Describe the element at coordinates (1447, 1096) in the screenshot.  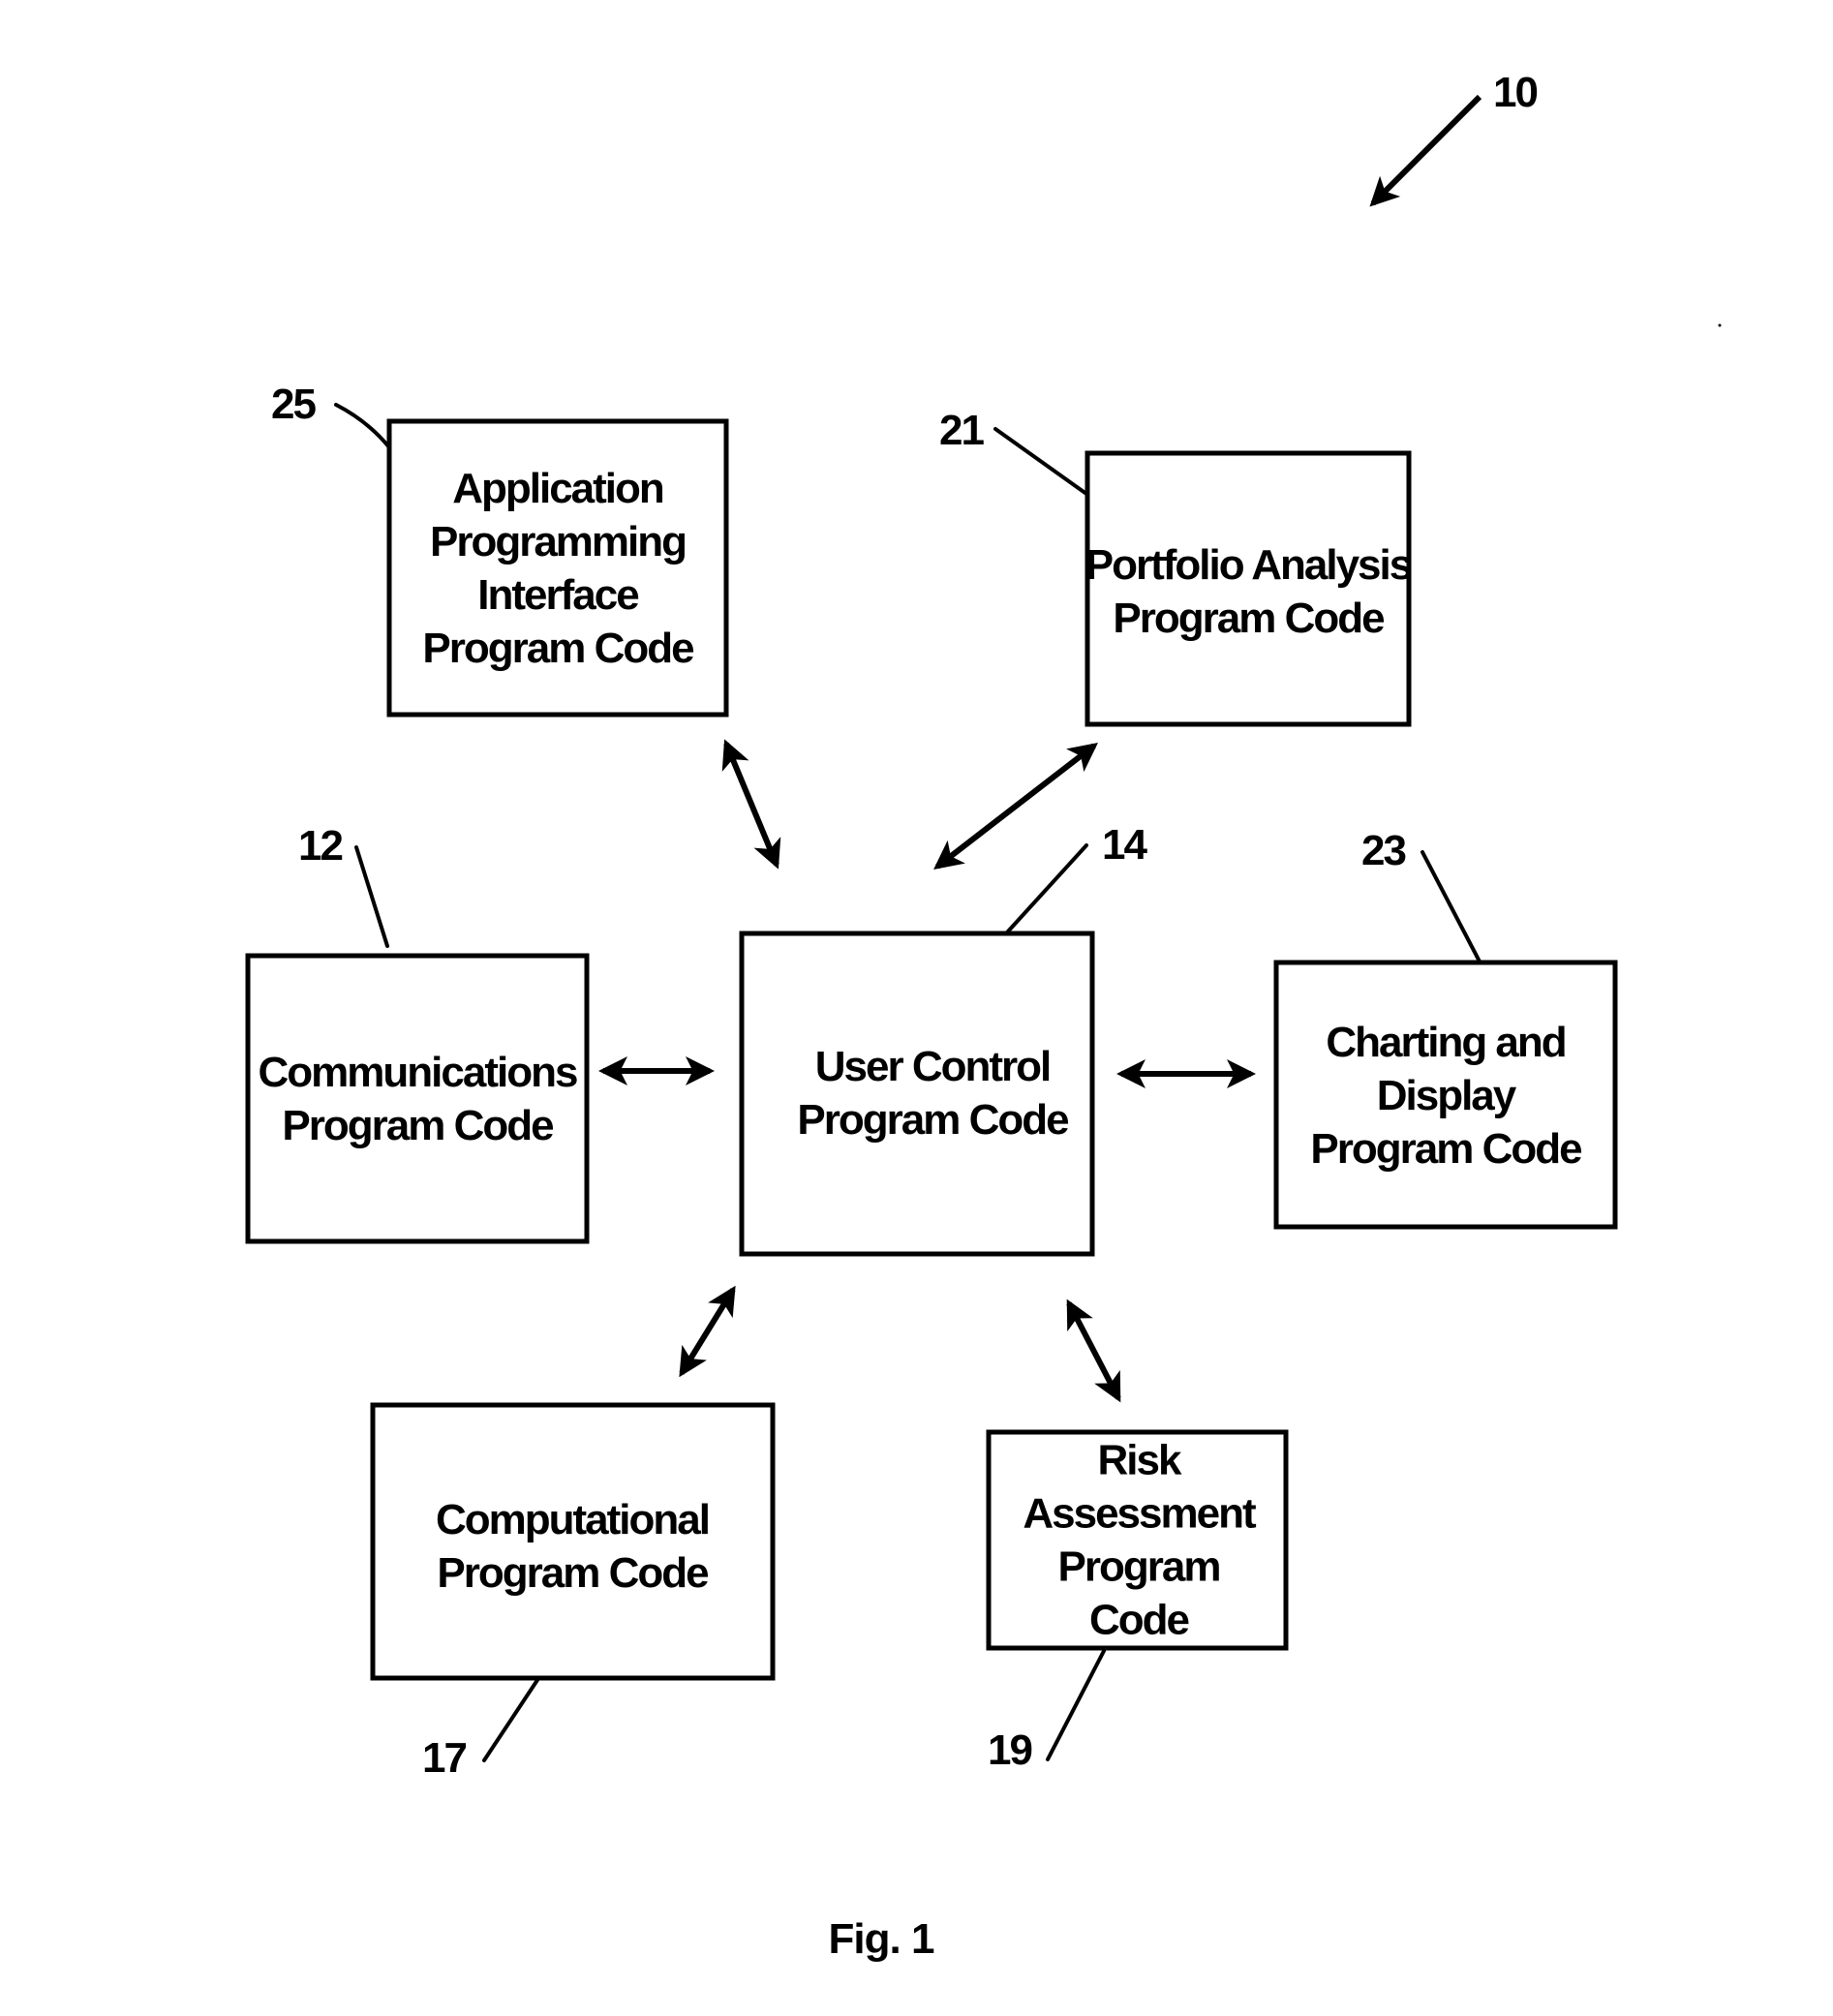
I see `box-charting-line-2: Display` at that location.